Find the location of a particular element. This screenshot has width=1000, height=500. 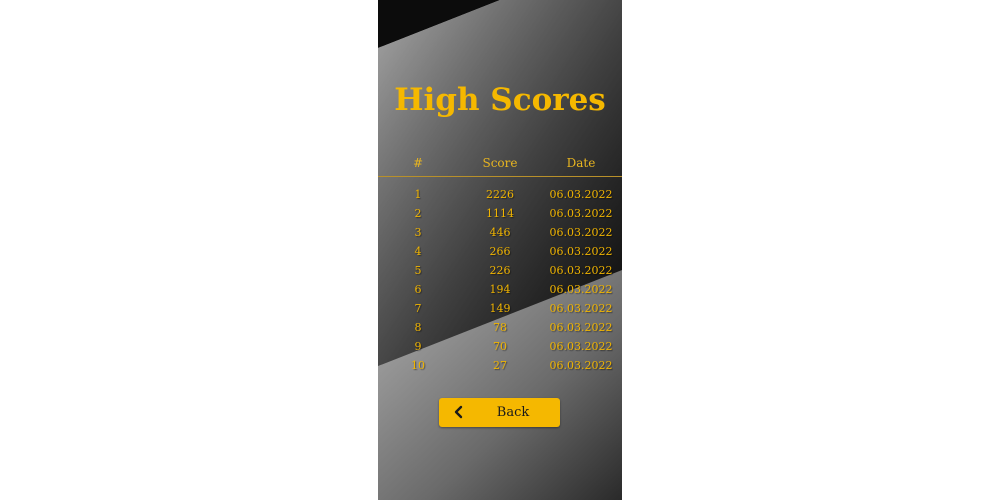

back-button-label: Back is located at coordinates (513, 412).